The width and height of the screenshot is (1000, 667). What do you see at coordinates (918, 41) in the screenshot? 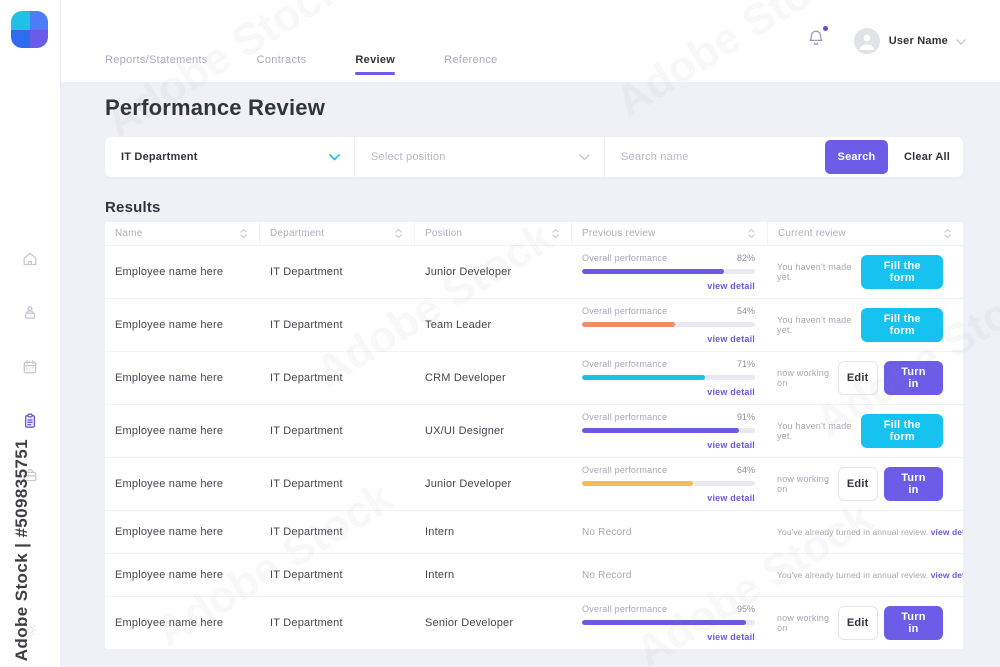
I see `user-name: User Name` at bounding box center [918, 41].